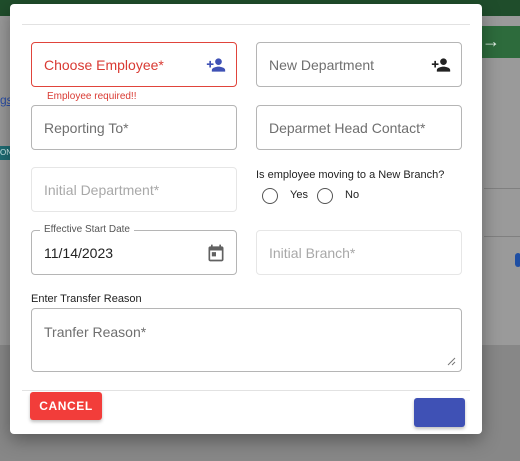 The width and height of the screenshot is (520, 461). I want to click on choose-employee-error: Employee required!!, so click(92, 96).